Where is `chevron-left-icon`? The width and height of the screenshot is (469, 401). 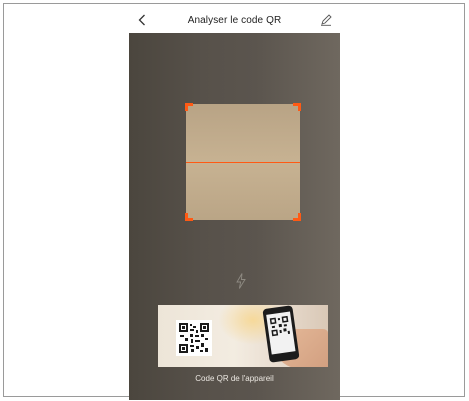 chevron-left-icon is located at coordinates (141, 20).